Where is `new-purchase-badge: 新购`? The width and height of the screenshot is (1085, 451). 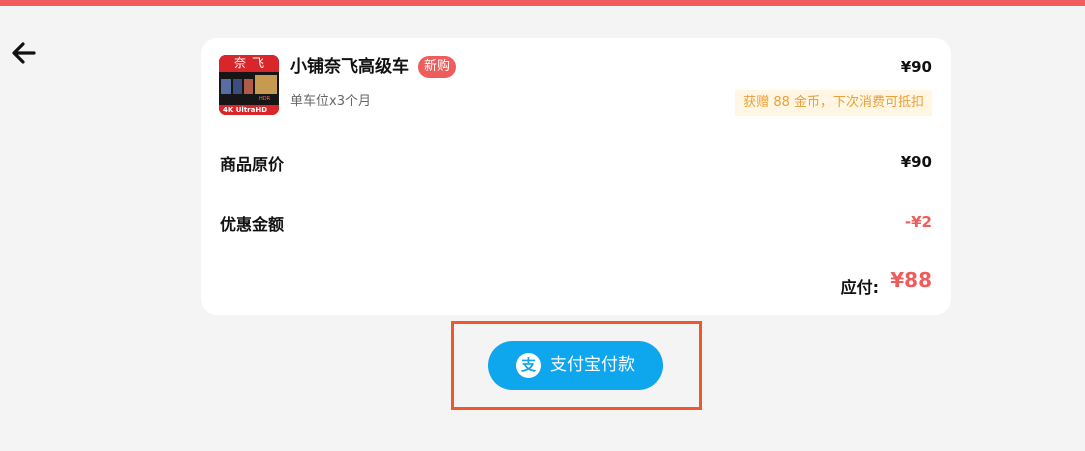 new-purchase-badge: 新购 is located at coordinates (437, 67).